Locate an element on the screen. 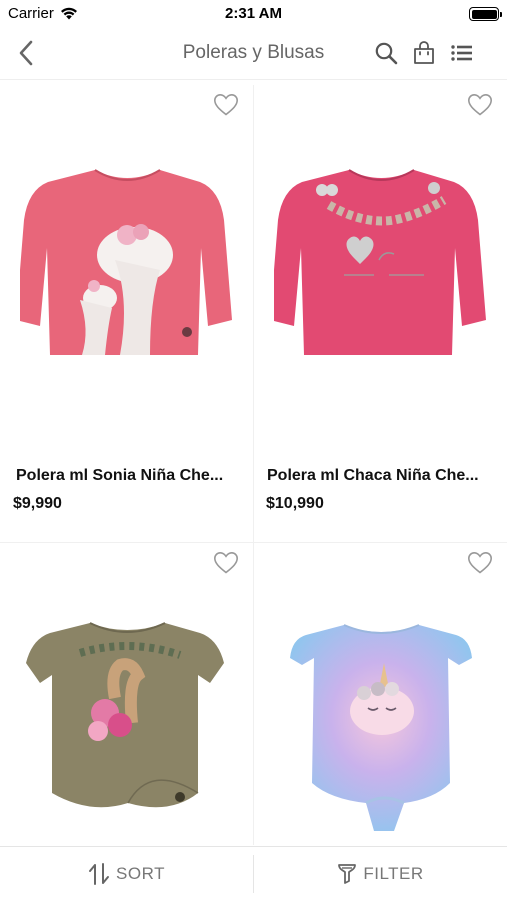 The image size is (507, 900). search-button is located at coordinates (386, 53).